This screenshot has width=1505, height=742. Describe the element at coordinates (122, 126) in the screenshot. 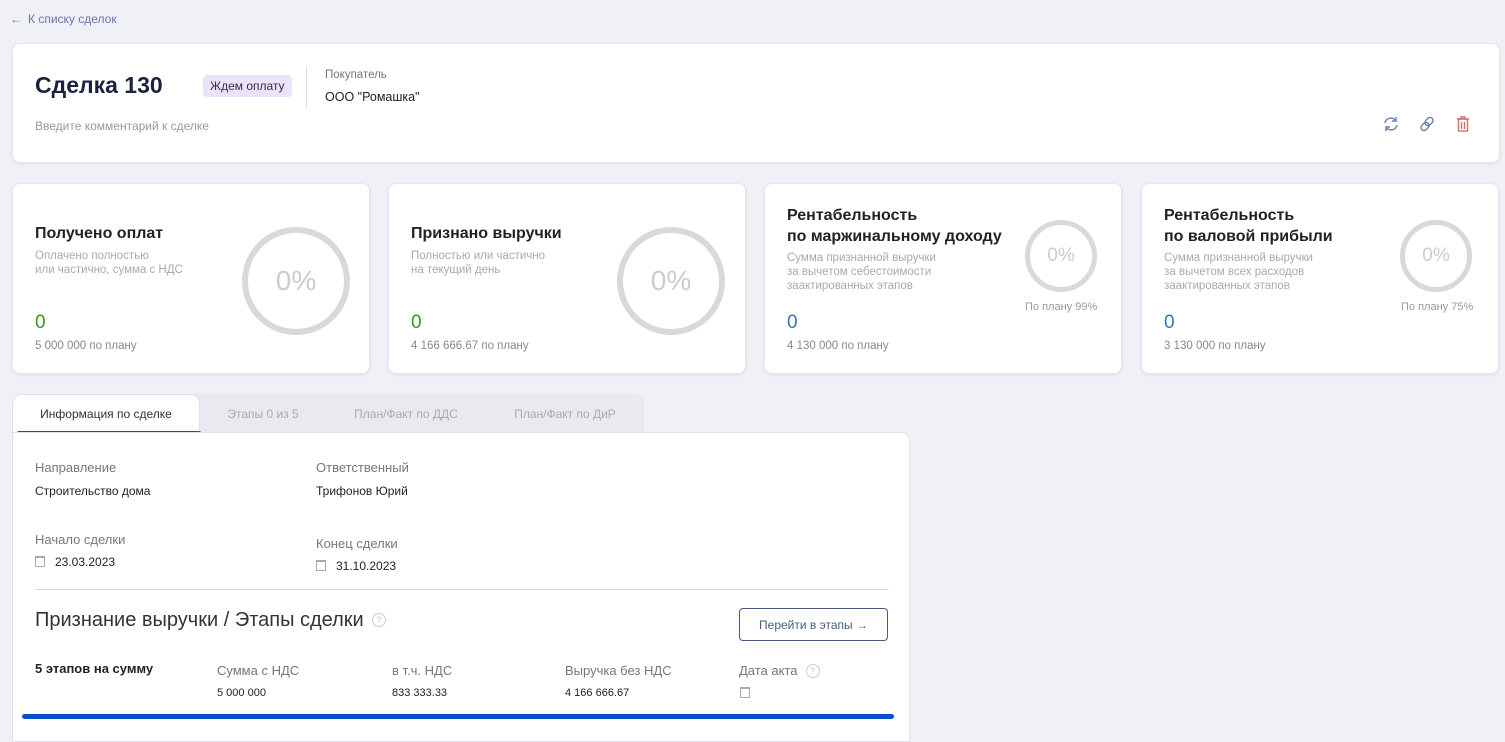

I see `comment-input: Введите комментарий к сделке` at that location.